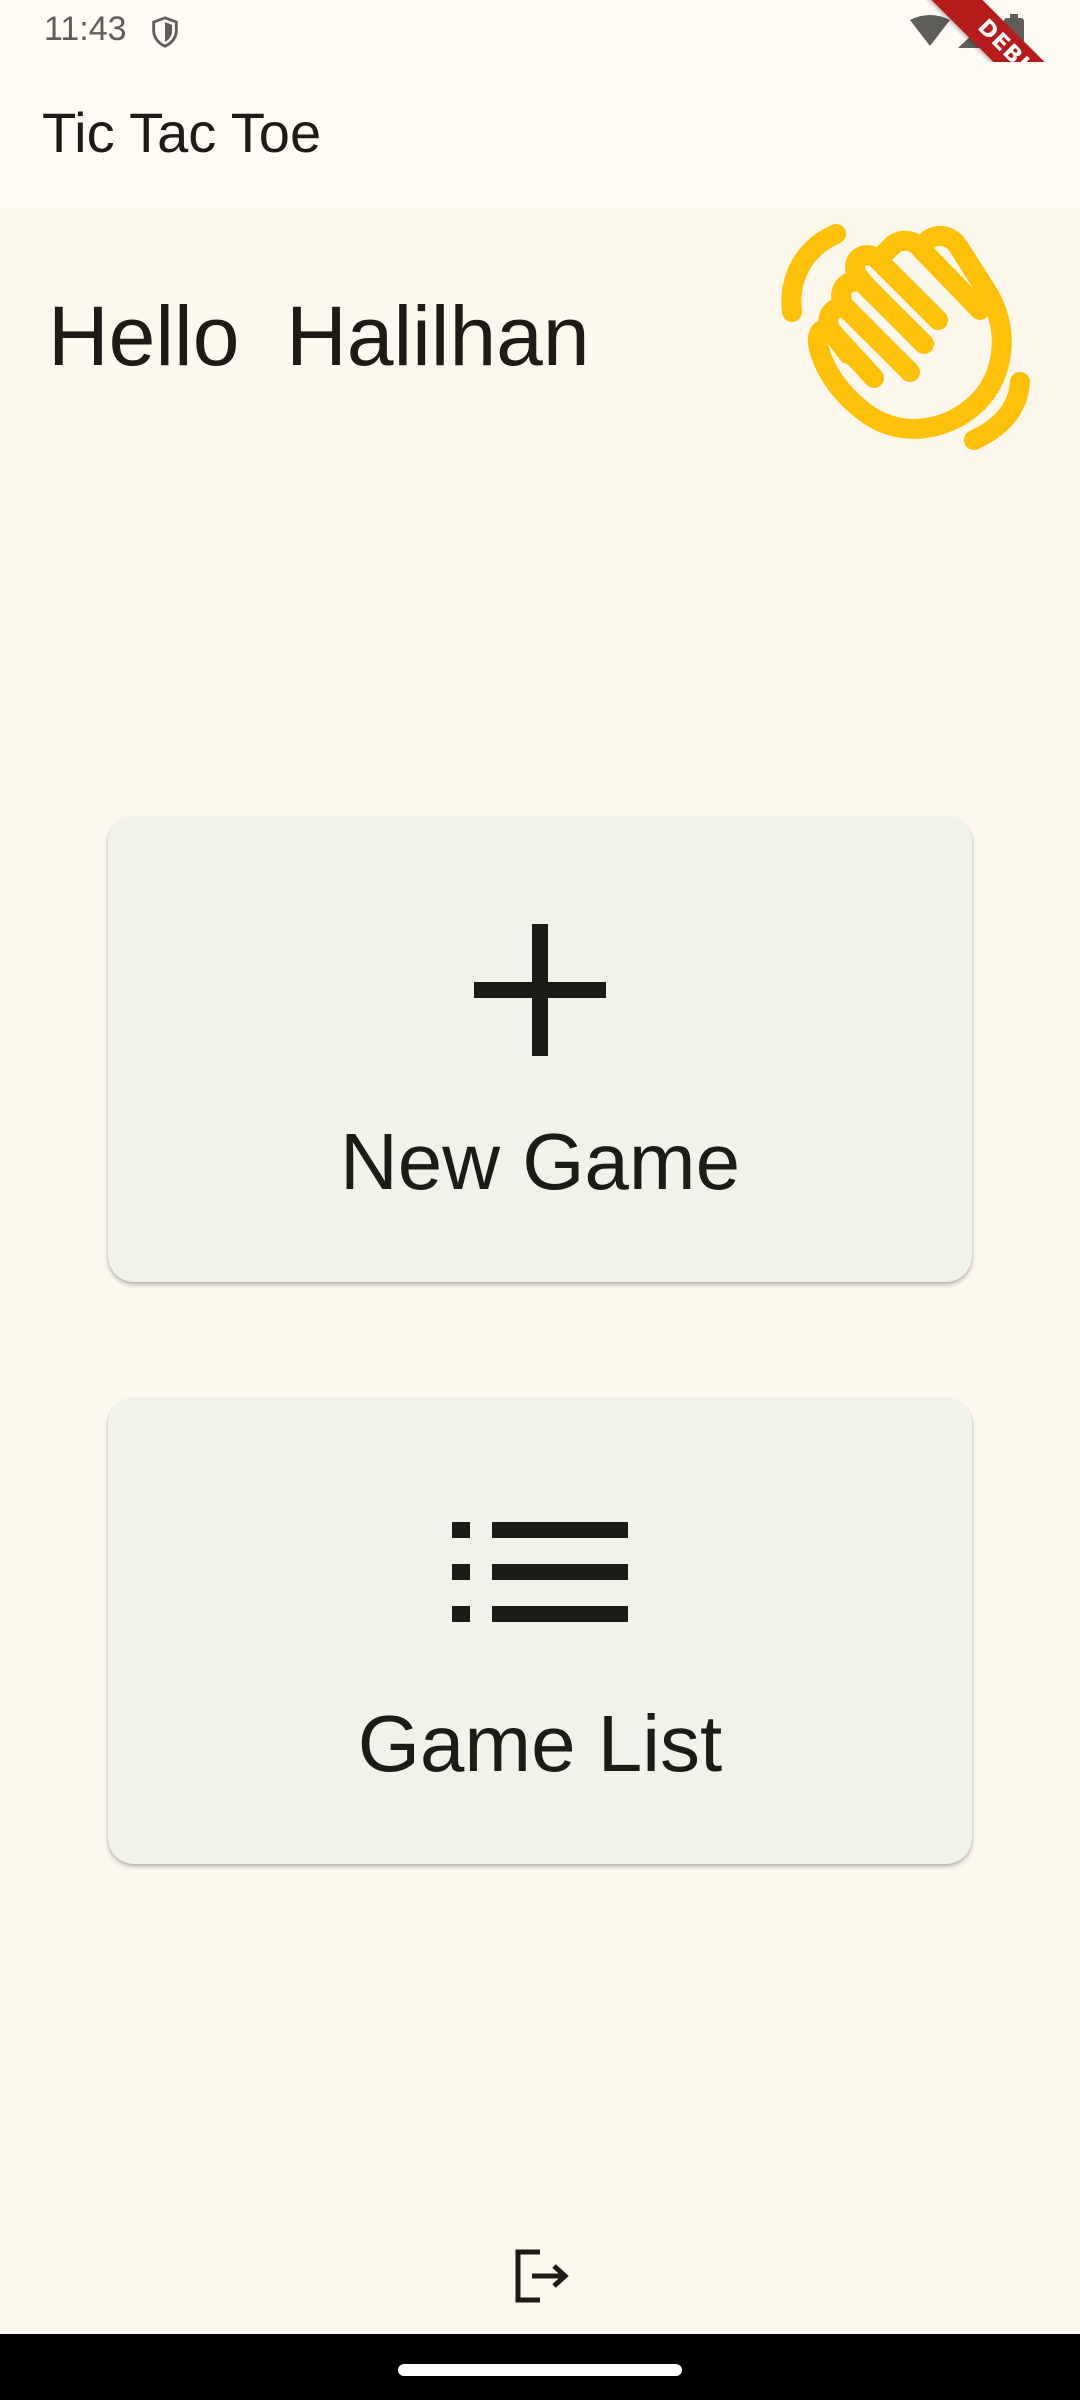 This screenshot has height=2400, width=1080. I want to click on app-bar: Tic Tac Toe, so click(540, 135).